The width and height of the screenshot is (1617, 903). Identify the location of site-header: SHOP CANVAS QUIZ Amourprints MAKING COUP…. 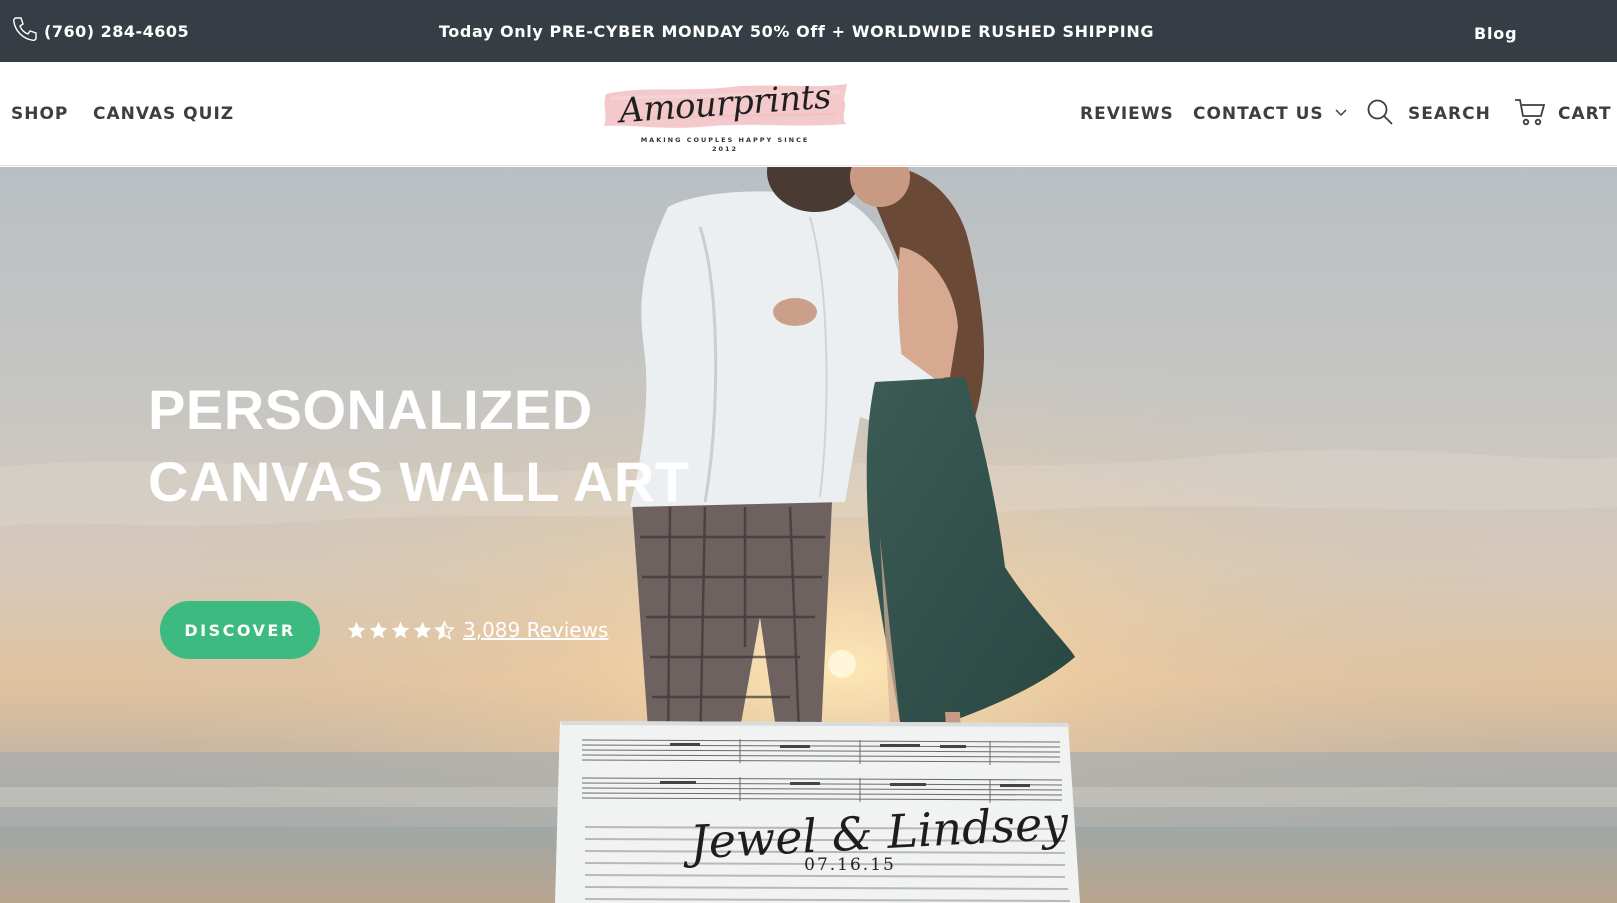
(808, 114).